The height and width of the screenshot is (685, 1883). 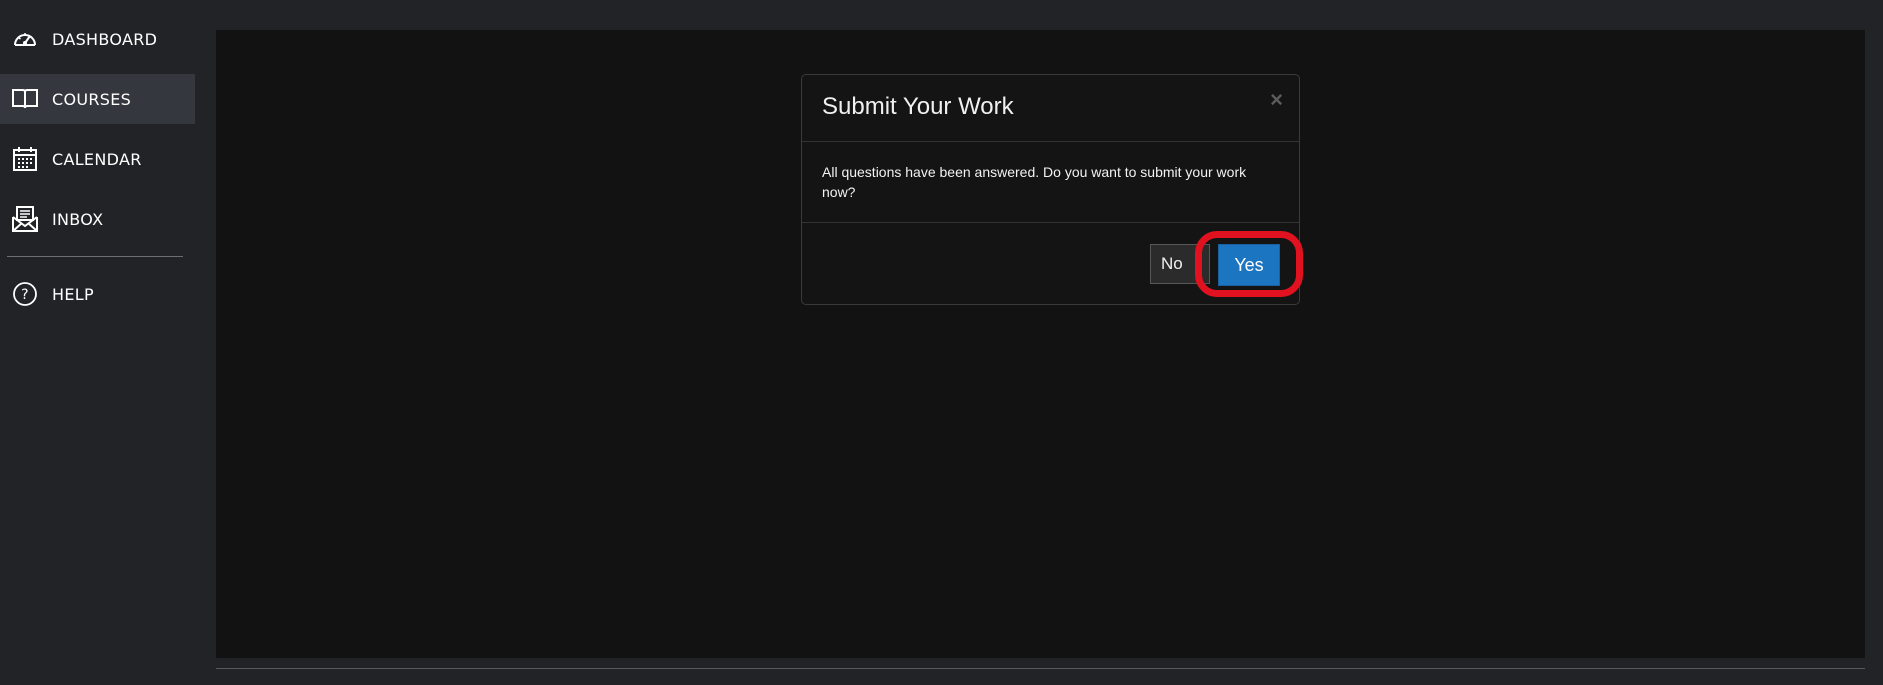 I want to click on sidebar-item-calendar: CALENDAR, so click(x=97, y=159).